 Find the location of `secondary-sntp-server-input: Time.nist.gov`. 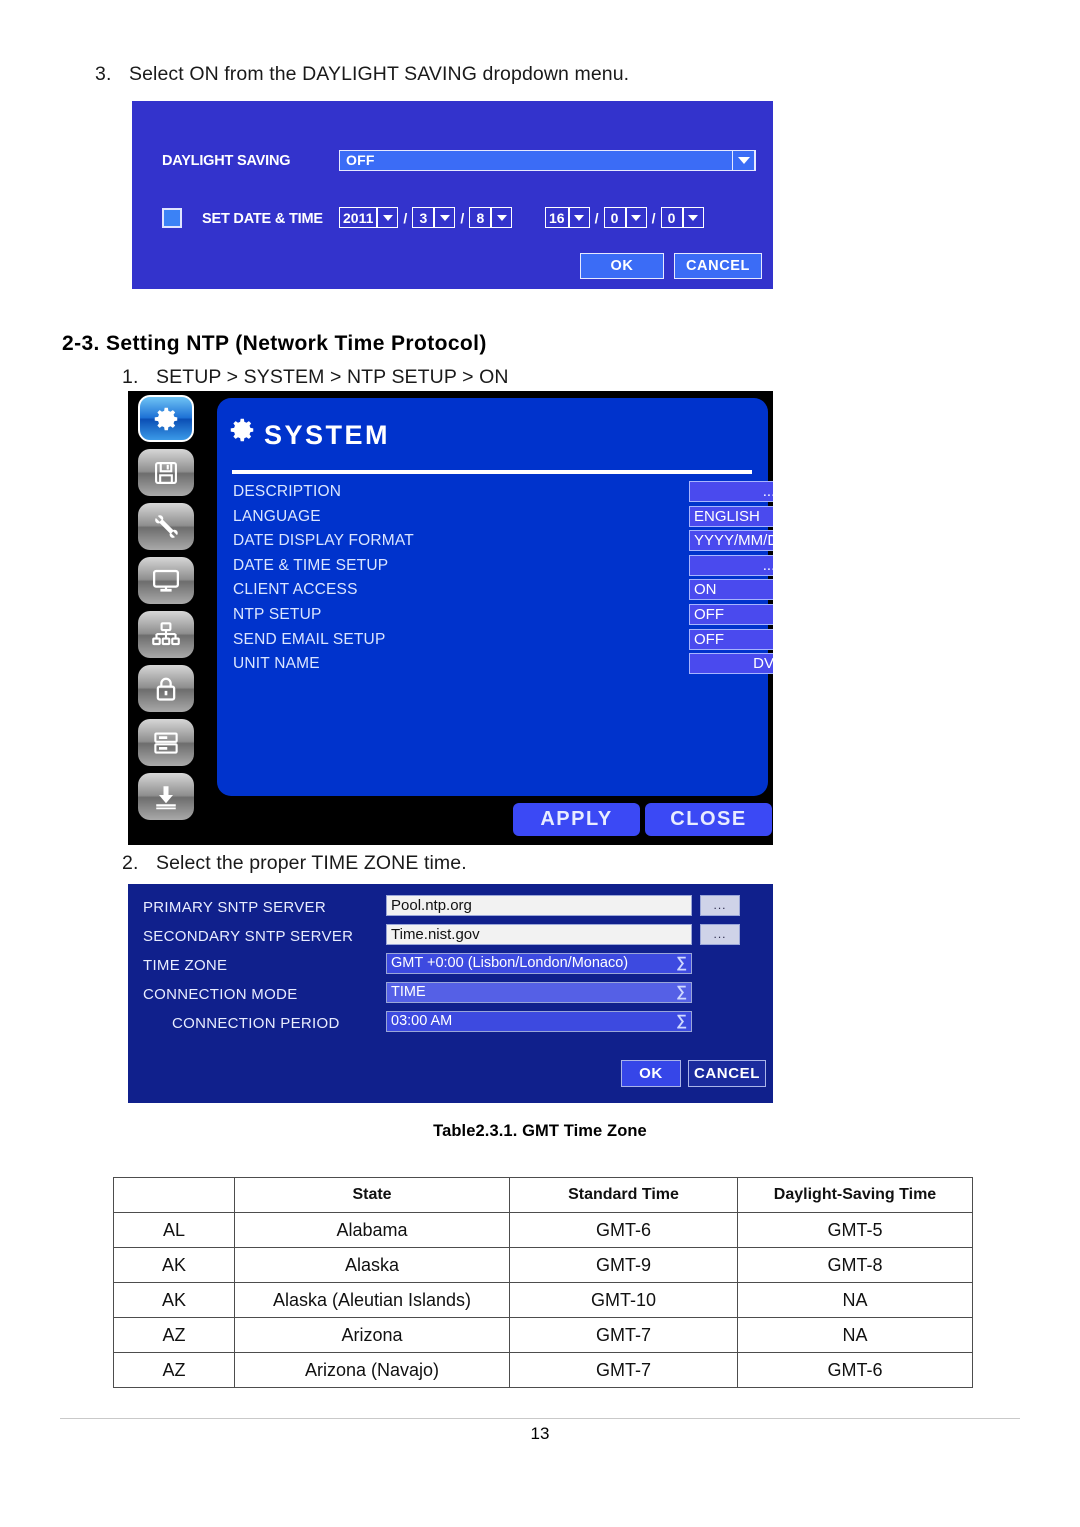

secondary-sntp-server-input: Time.nist.gov is located at coordinates (539, 934).